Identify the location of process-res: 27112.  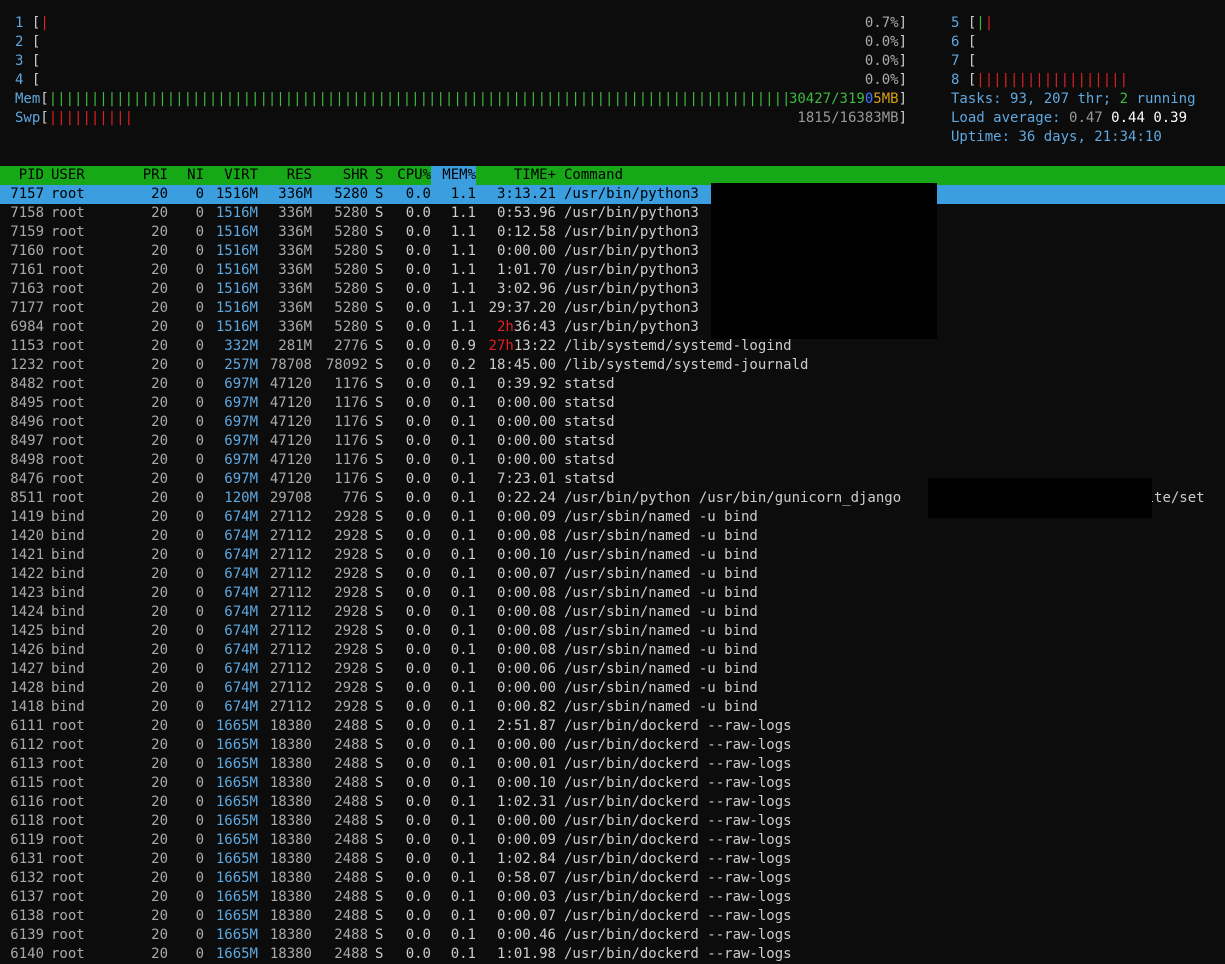
(290, 650).